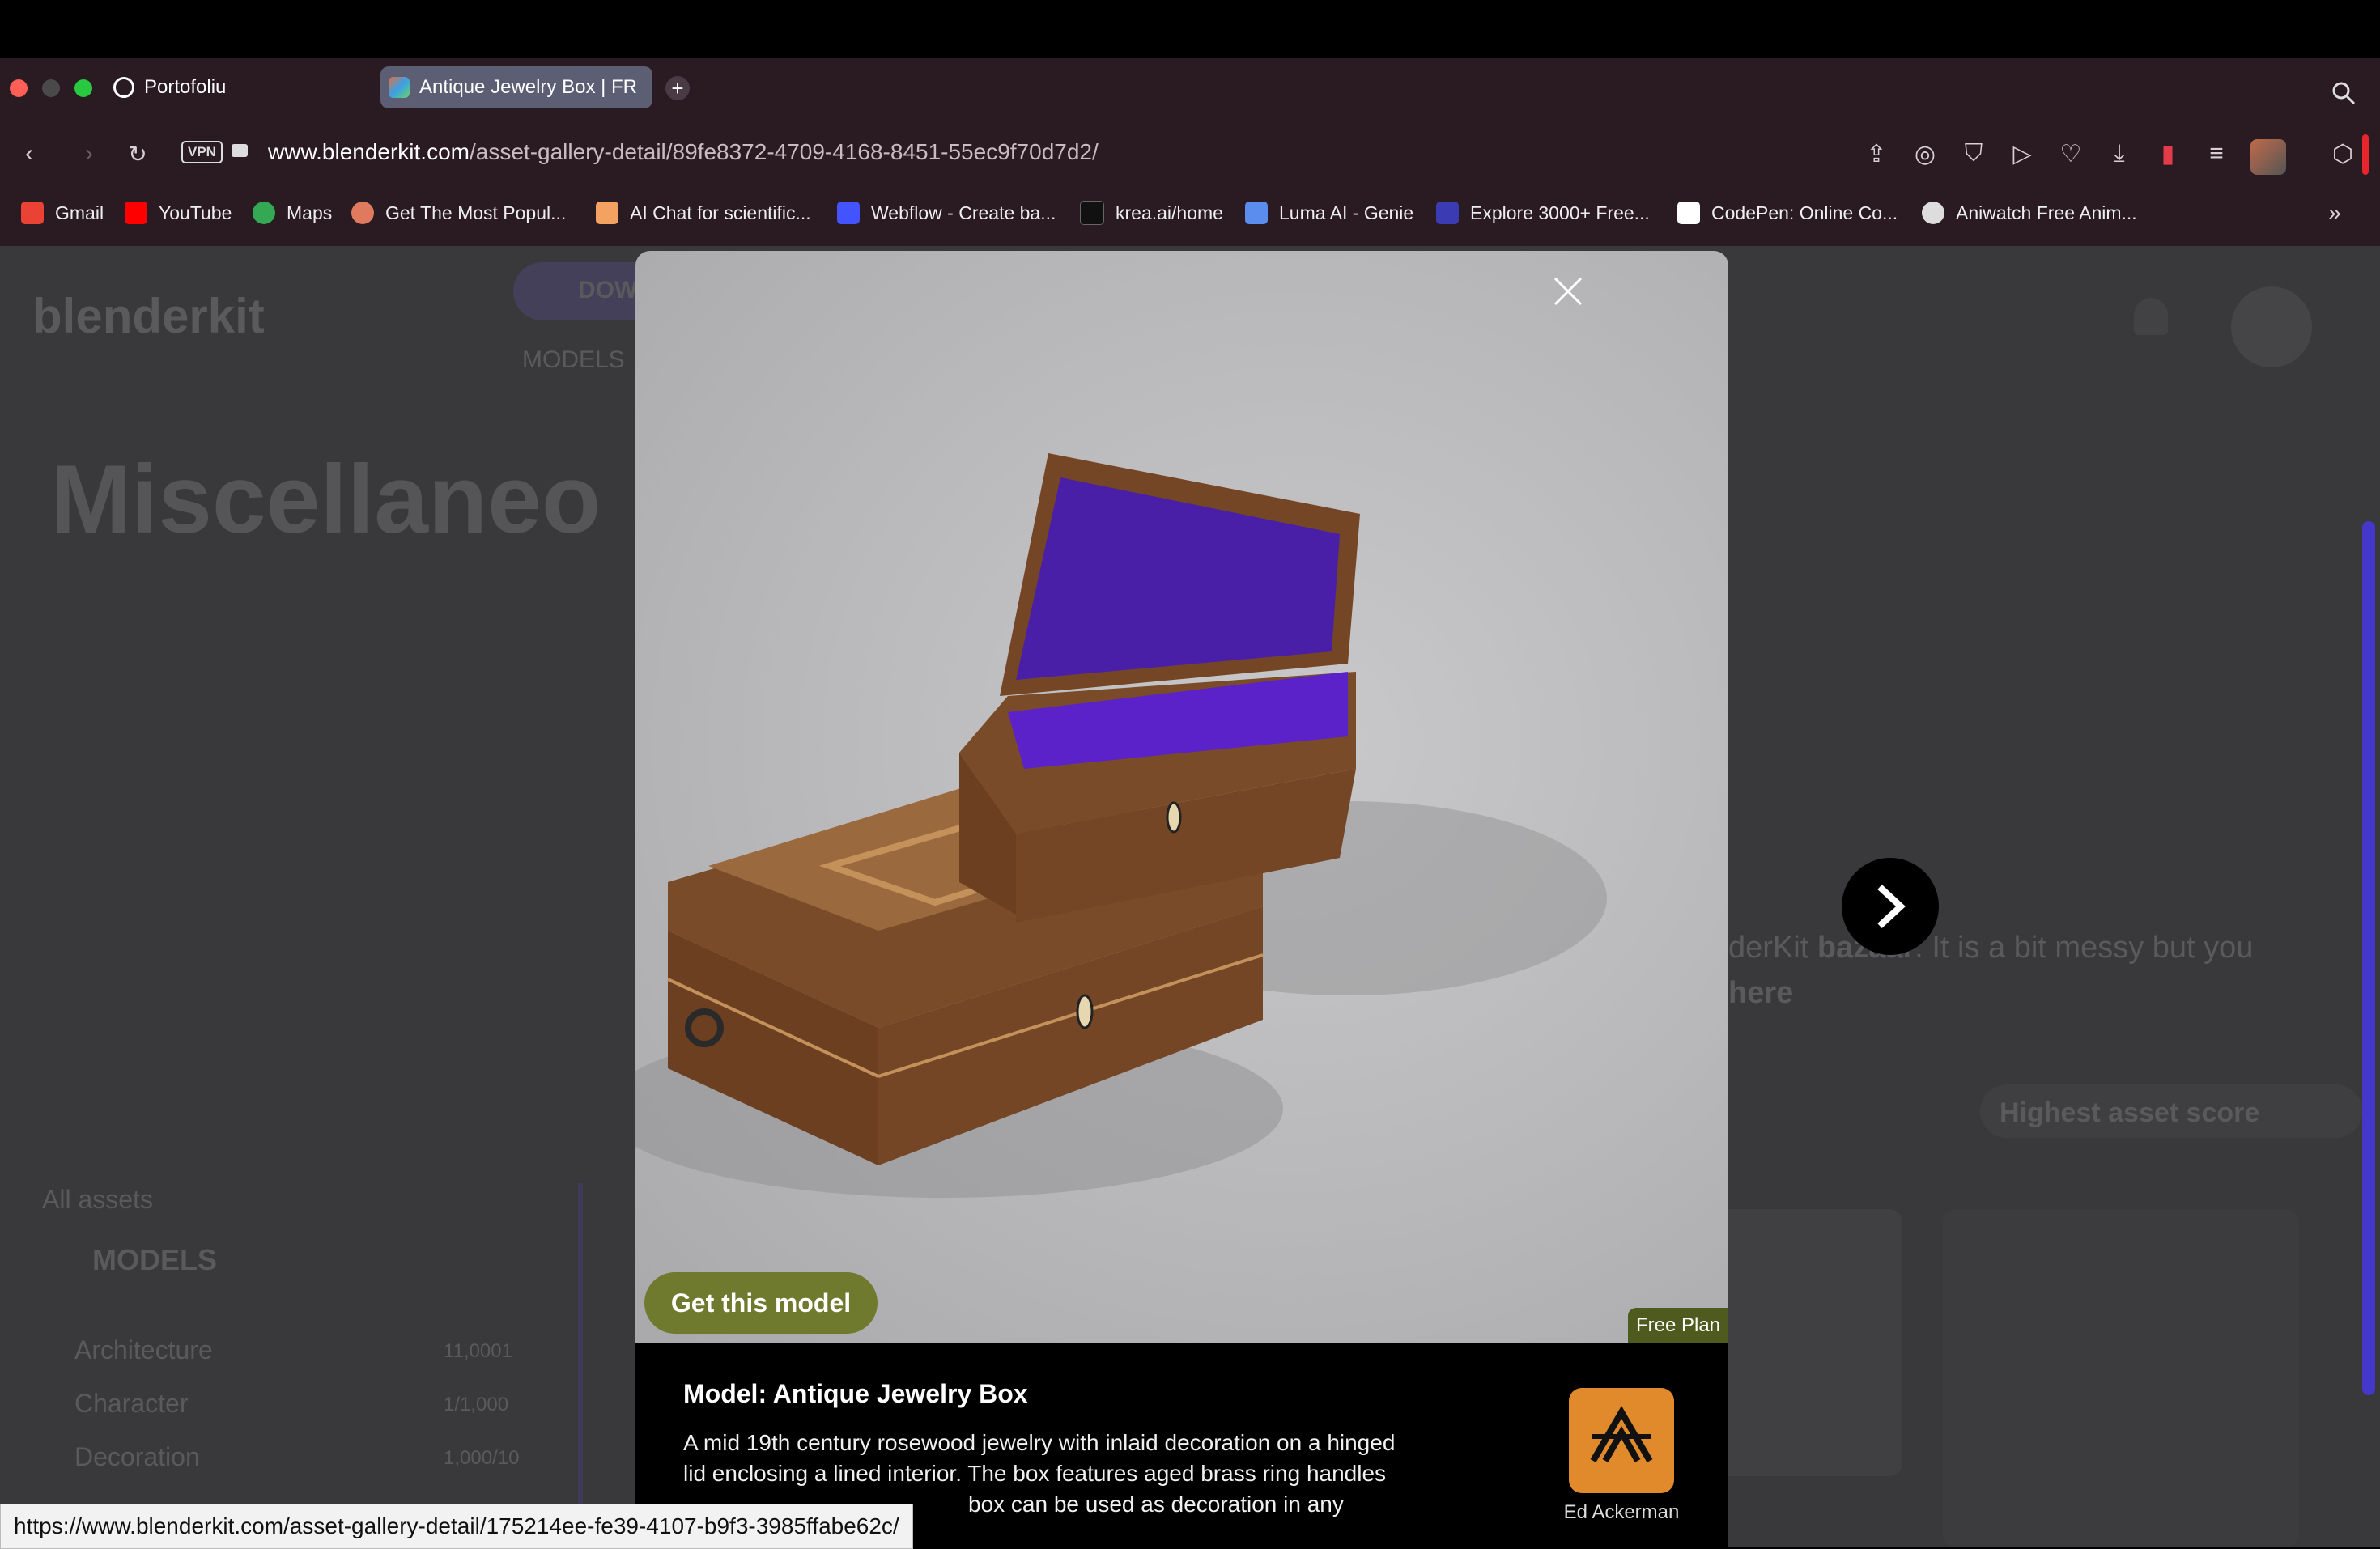  What do you see at coordinates (1092, 213) in the screenshot?
I see `krea-icon` at bounding box center [1092, 213].